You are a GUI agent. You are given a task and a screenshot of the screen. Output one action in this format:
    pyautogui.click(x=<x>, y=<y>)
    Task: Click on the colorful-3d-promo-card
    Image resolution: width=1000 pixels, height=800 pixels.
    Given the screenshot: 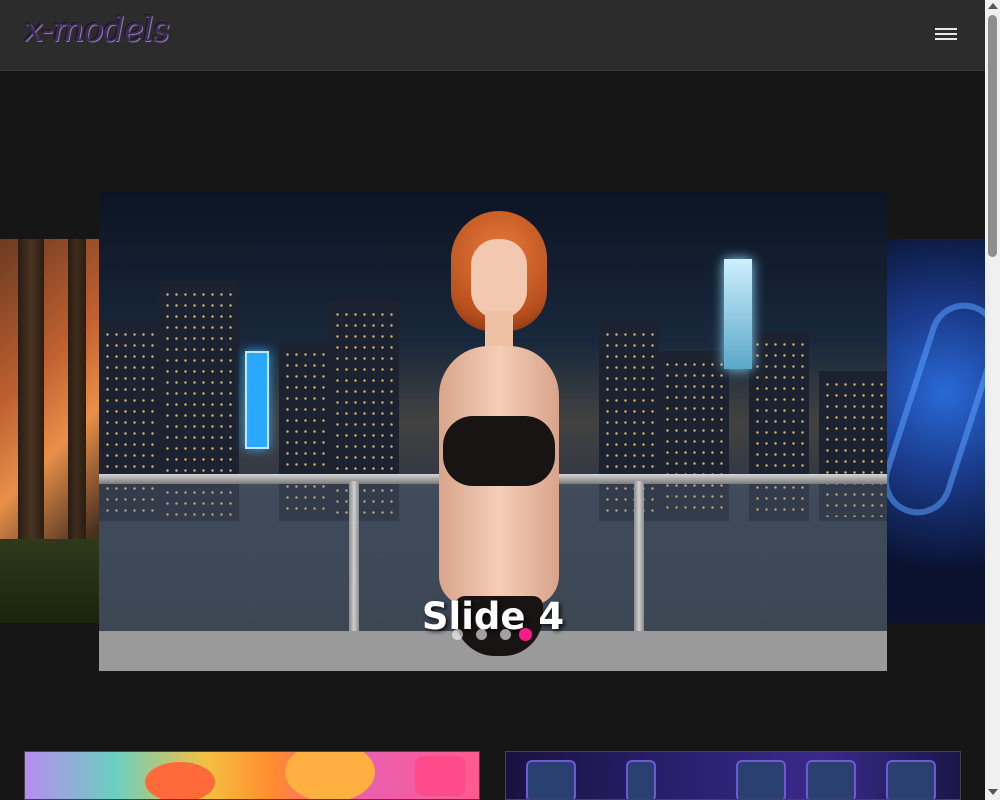 What is the action you would take?
    pyautogui.click(x=252, y=775)
    